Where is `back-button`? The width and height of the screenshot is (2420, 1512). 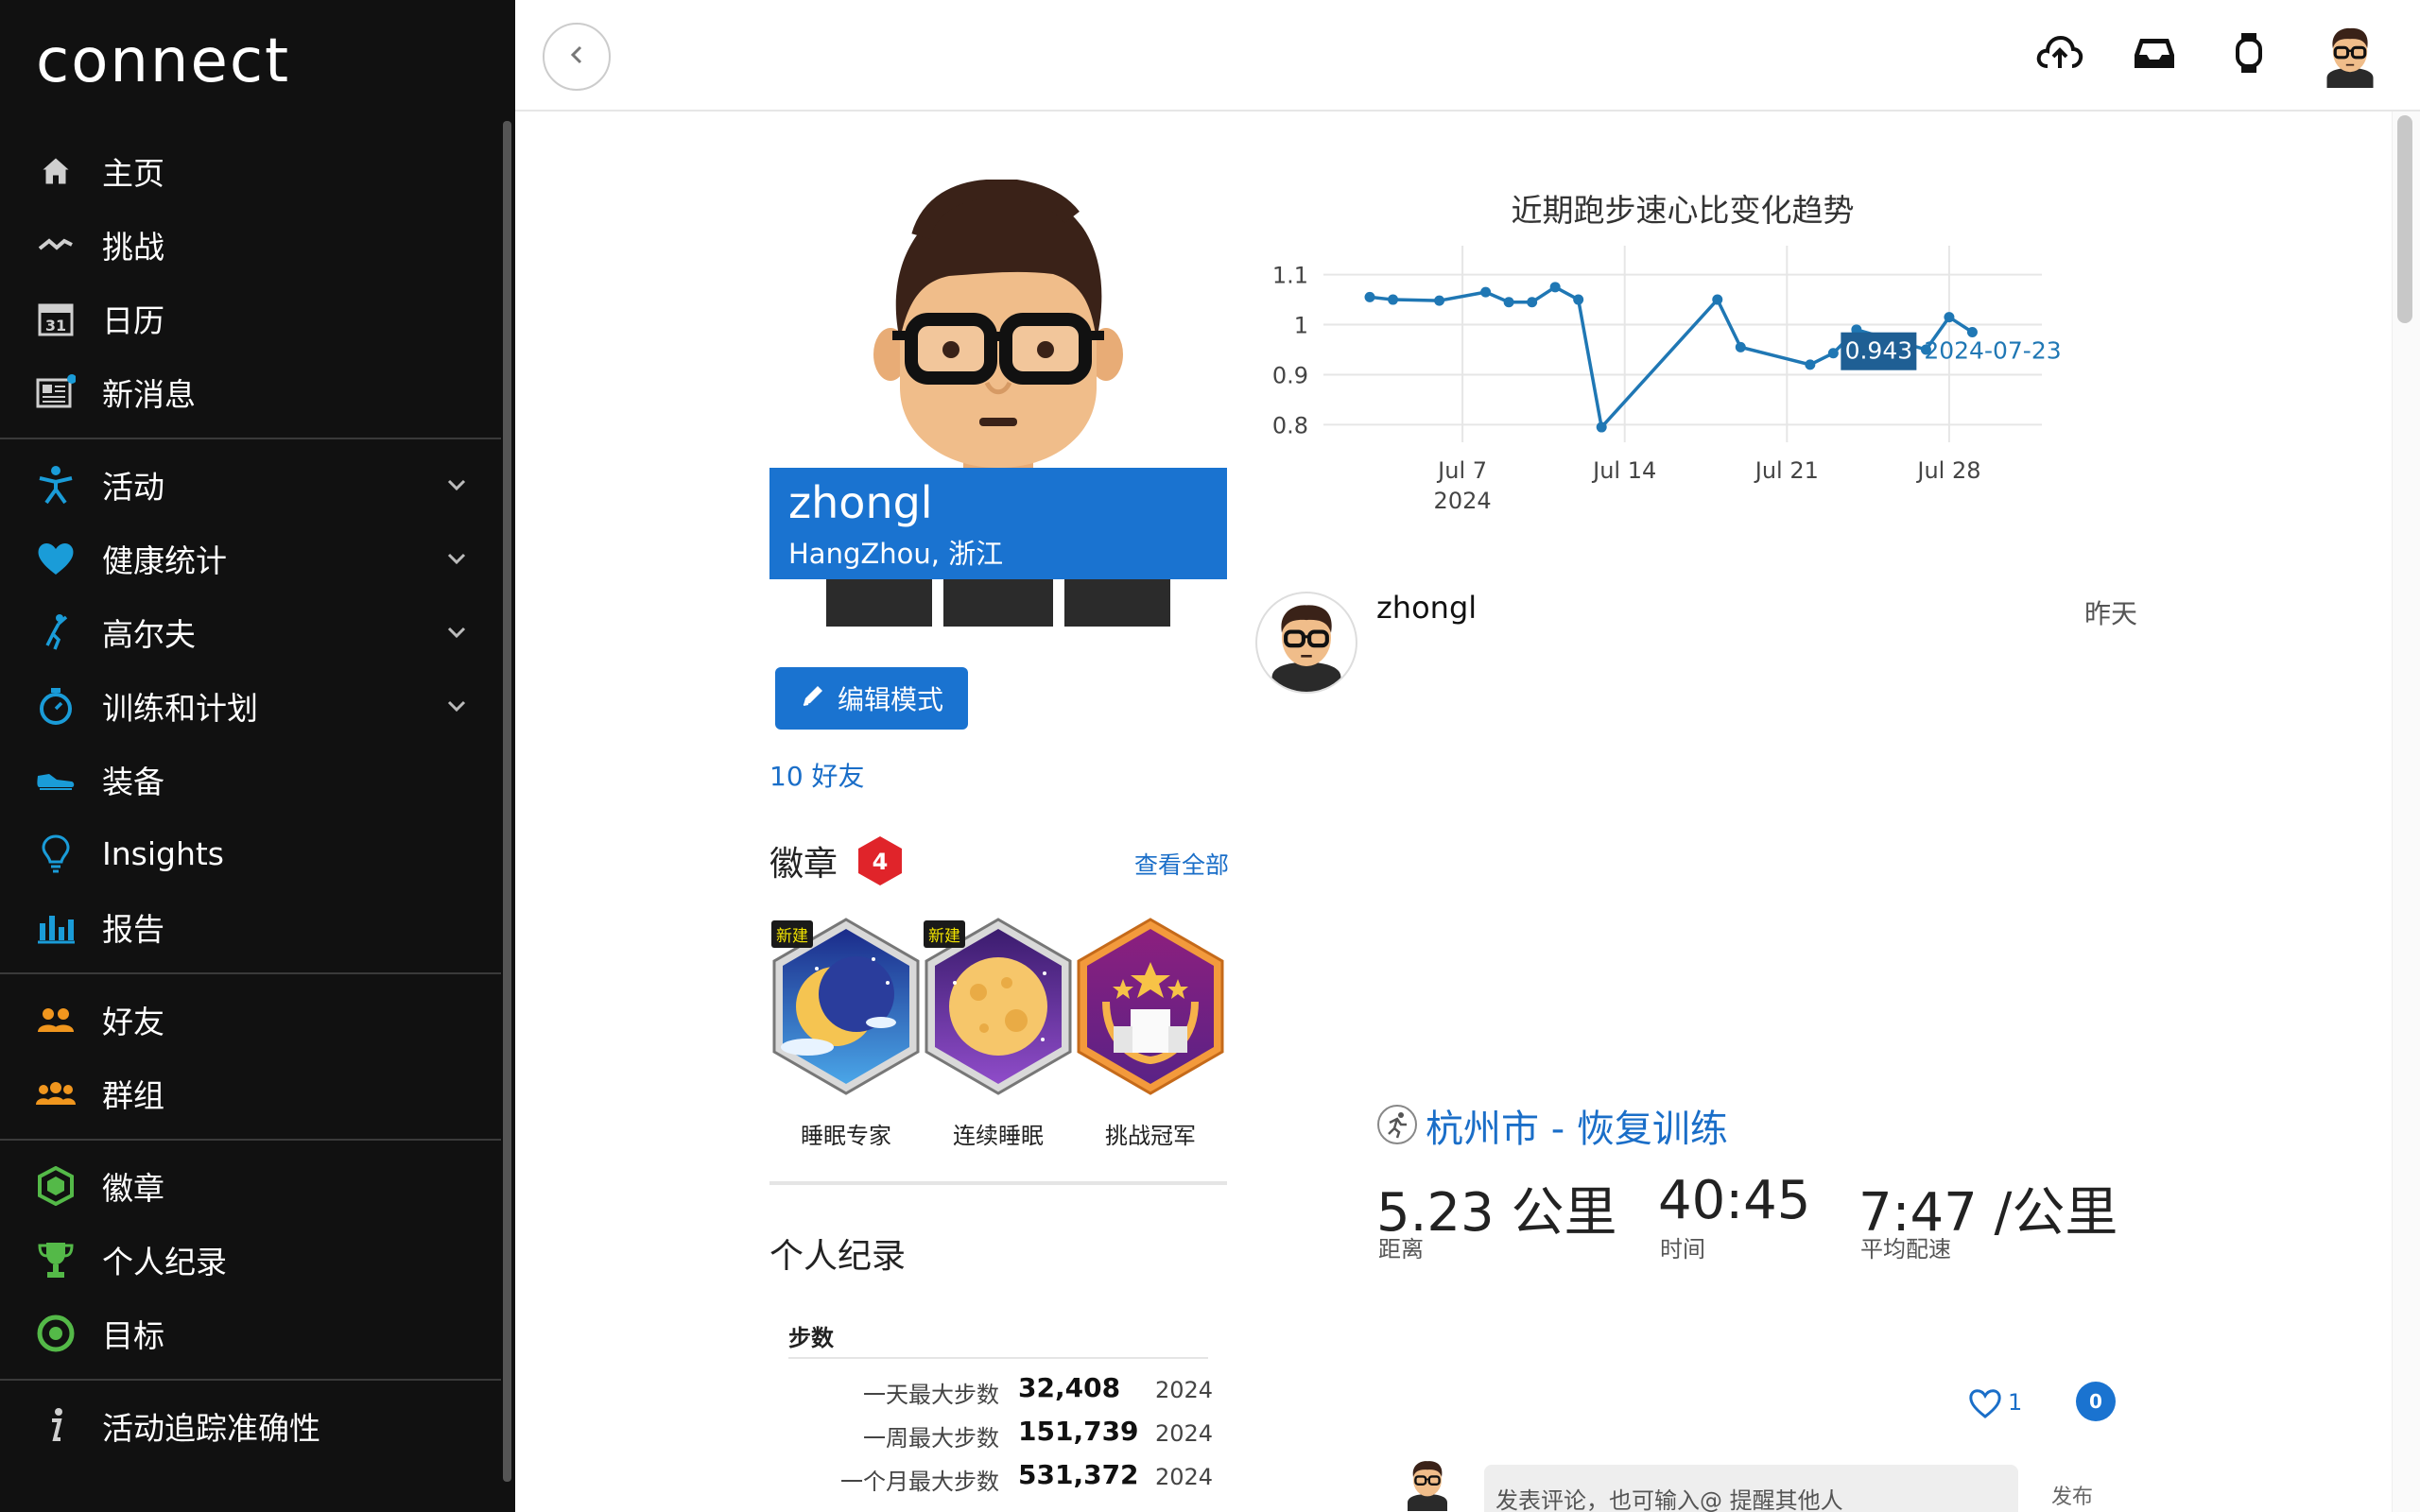 back-button is located at coordinates (577, 57).